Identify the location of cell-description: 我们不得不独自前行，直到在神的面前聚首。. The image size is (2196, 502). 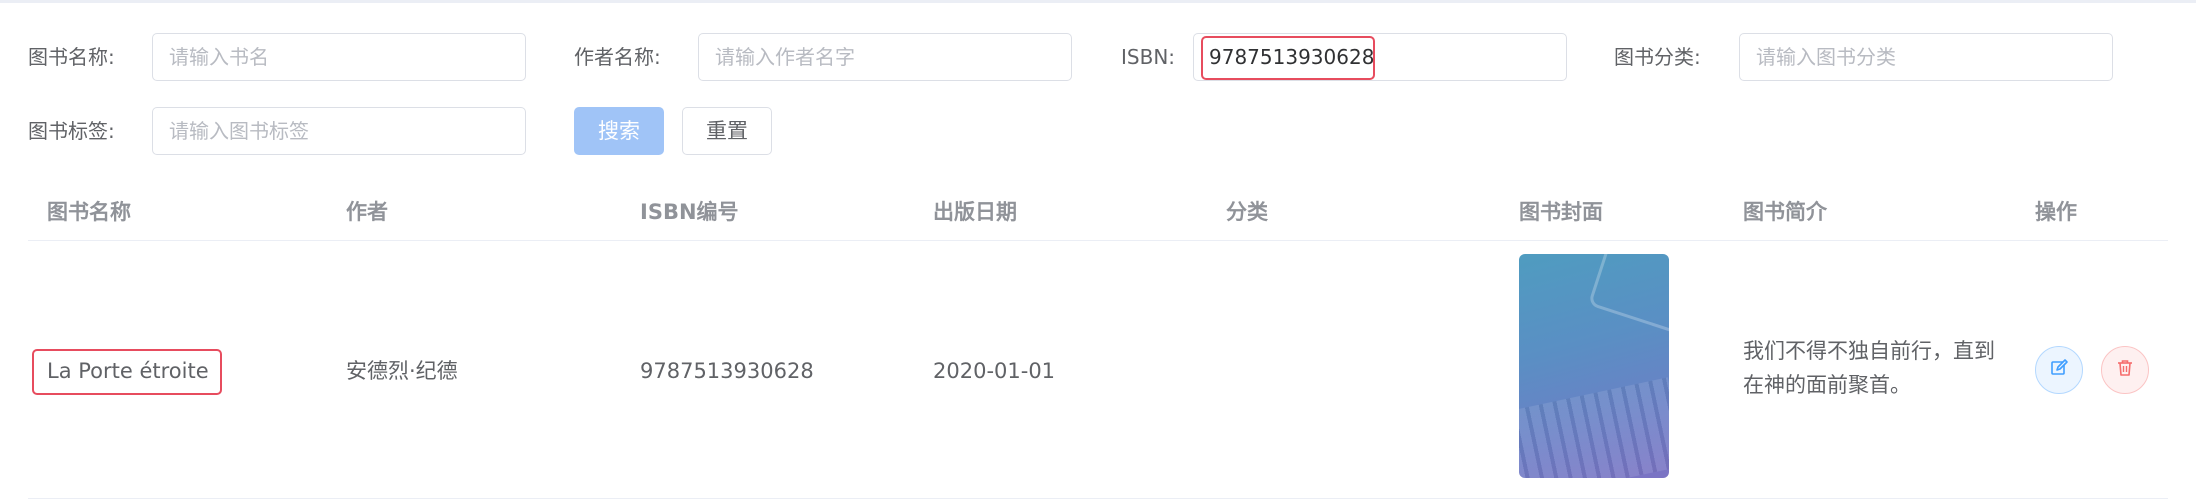
(1869, 368).